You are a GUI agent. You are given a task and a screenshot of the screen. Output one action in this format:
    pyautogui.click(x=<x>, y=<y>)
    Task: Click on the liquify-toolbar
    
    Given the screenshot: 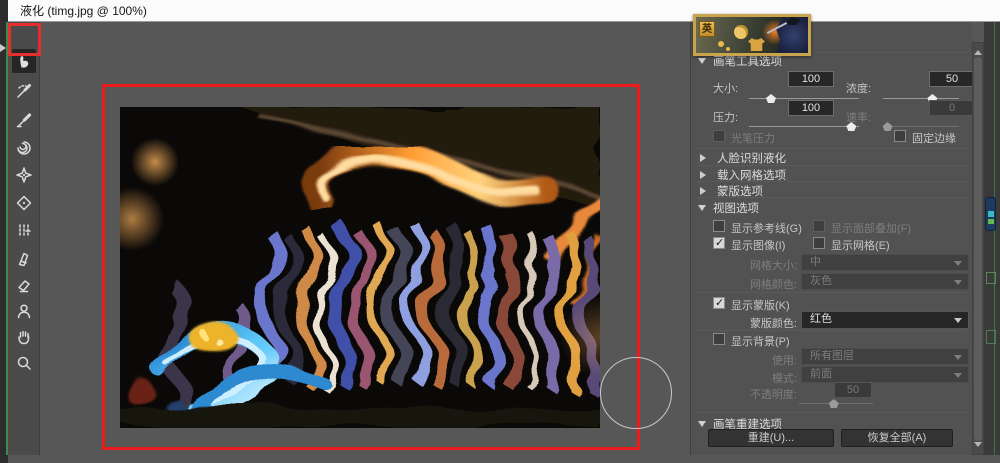 What is the action you would take?
    pyautogui.click(x=24, y=238)
    